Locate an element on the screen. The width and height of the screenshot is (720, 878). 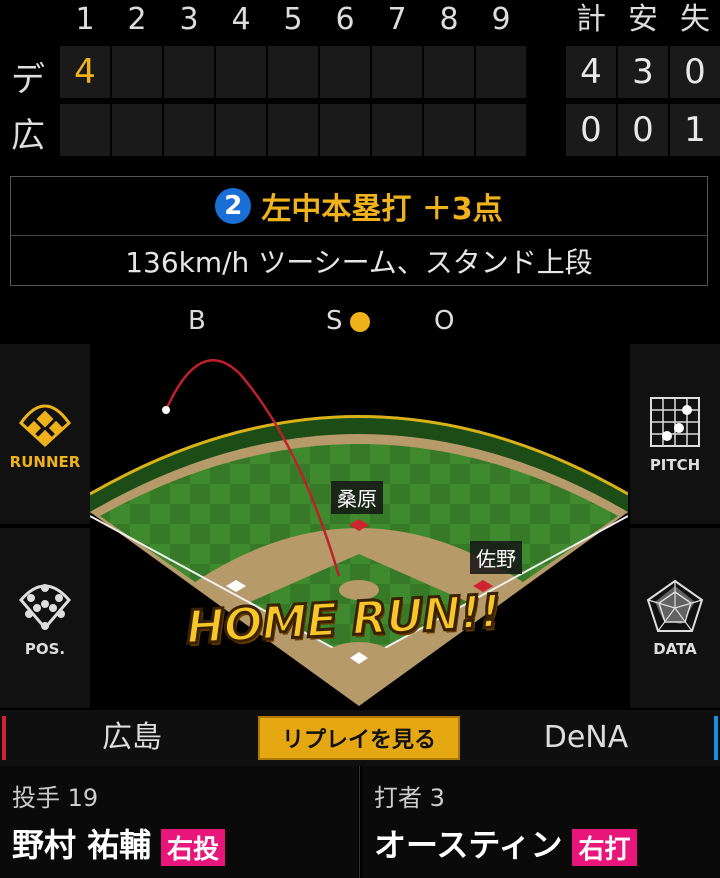
replay-button: リプレイを見る is located at coordinates (359, 738).